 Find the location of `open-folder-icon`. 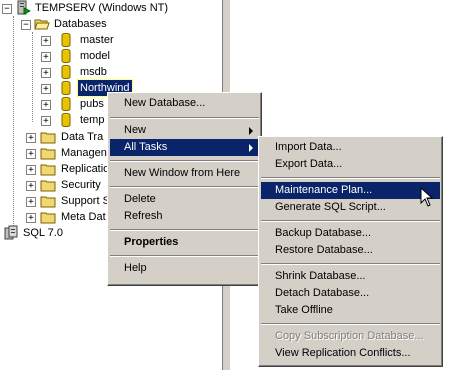

open-folder-icon is located at coordinates (42, 24).